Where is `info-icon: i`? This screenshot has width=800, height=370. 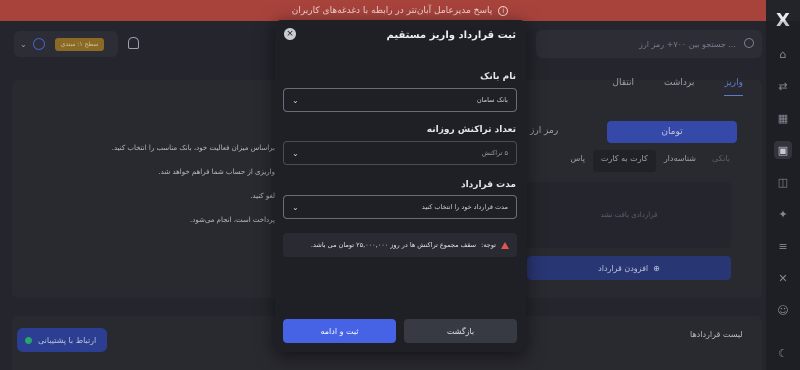
info-icon: i is located at coordinates (503, 10).